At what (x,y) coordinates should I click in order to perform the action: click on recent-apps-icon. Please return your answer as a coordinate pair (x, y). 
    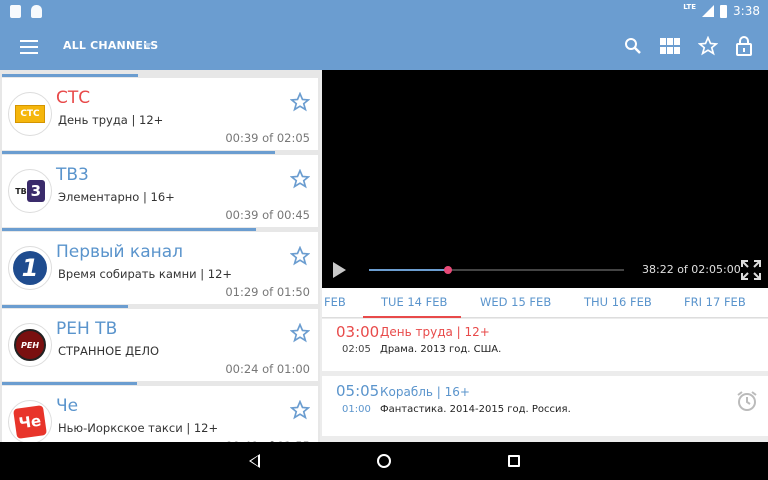
    Looking at the image, I should click on (514, 461).